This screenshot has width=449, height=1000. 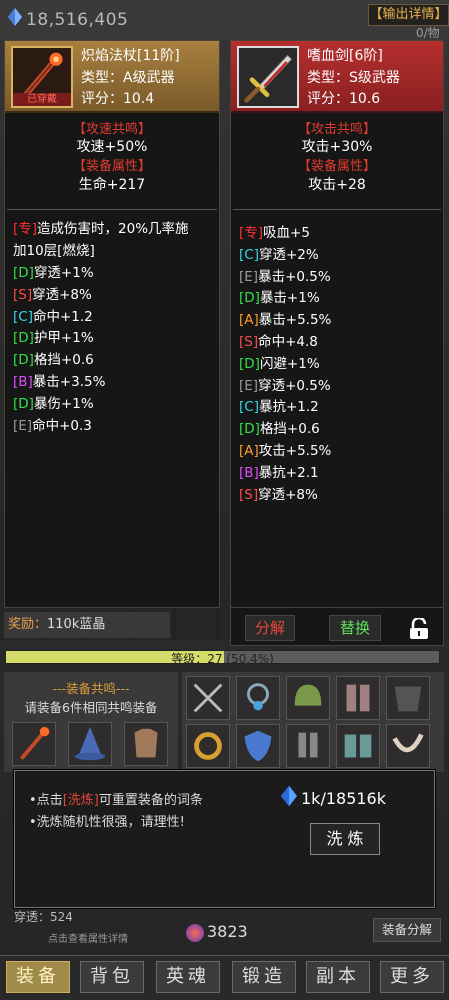 What do you see at coordinates (34, 744) in the screenshot?
I see `resonance-slot-staff` at bounding box center [34, 744].